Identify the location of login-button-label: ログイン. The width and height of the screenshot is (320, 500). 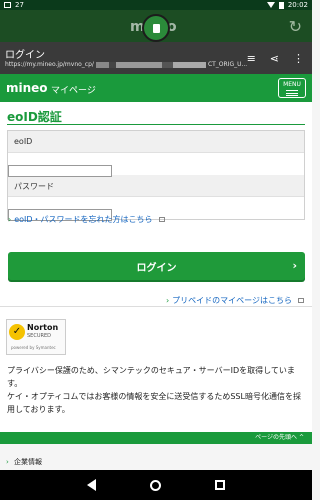
(156, 268).